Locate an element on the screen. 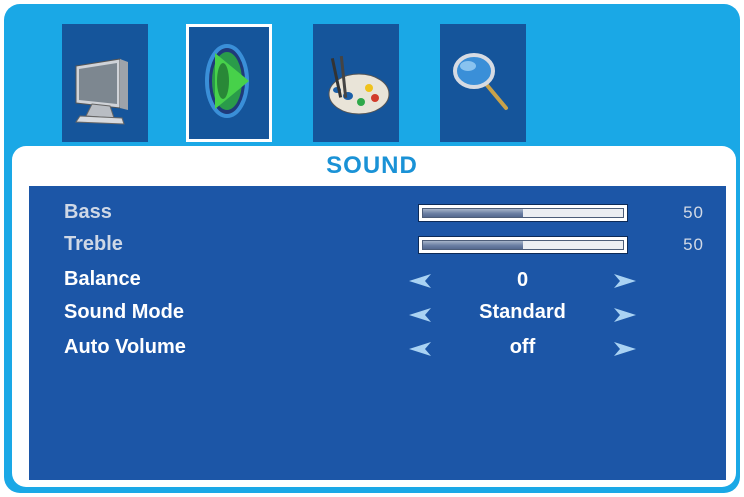 The image size is (744, 497). sound-mode-right-arrow-icon is located at coordinates (625, 315).